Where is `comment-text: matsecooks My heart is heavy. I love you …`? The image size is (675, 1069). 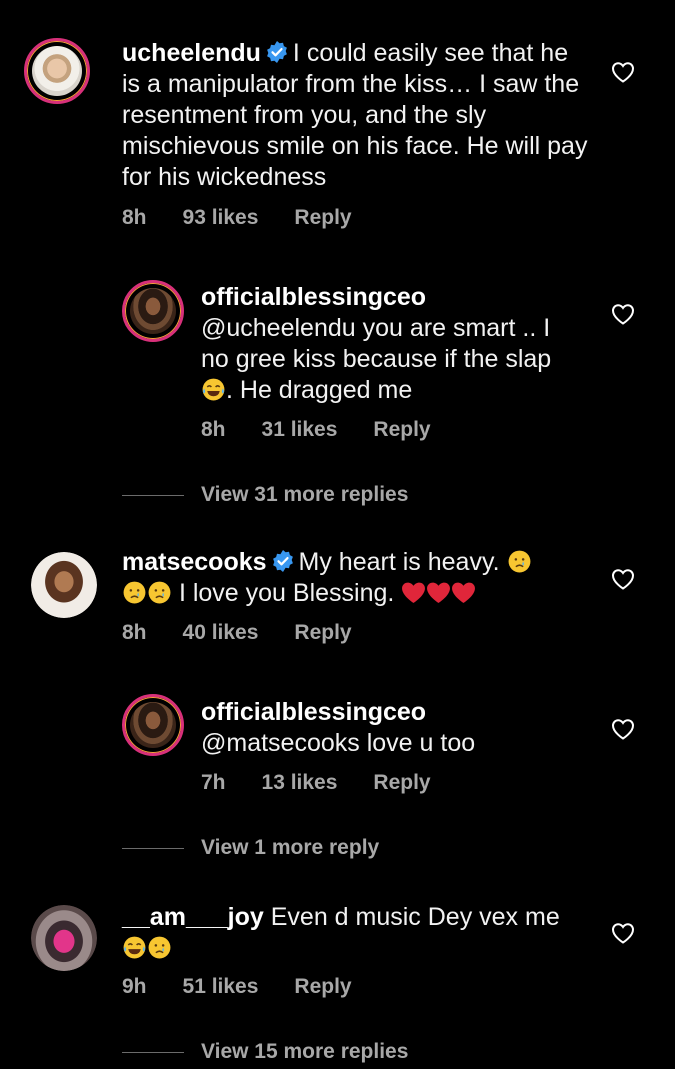 comment-text: matsecooks My heart is heavy. I love you … is located at coordinates (357, 578).